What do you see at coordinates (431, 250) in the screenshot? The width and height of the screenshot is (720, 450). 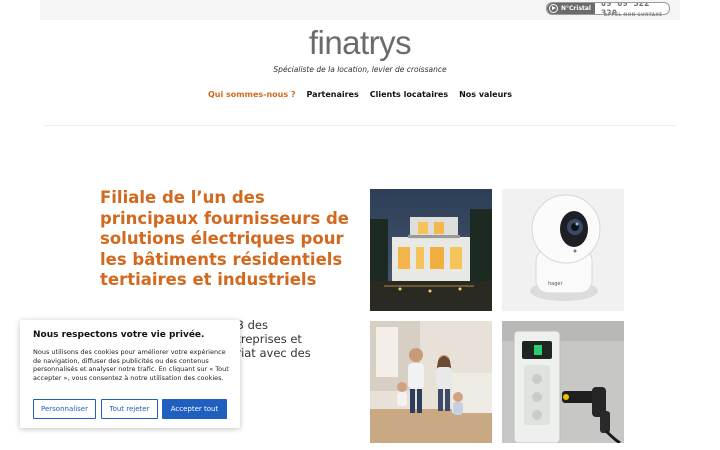 I see `house-image` at bounding box center [431, 250].